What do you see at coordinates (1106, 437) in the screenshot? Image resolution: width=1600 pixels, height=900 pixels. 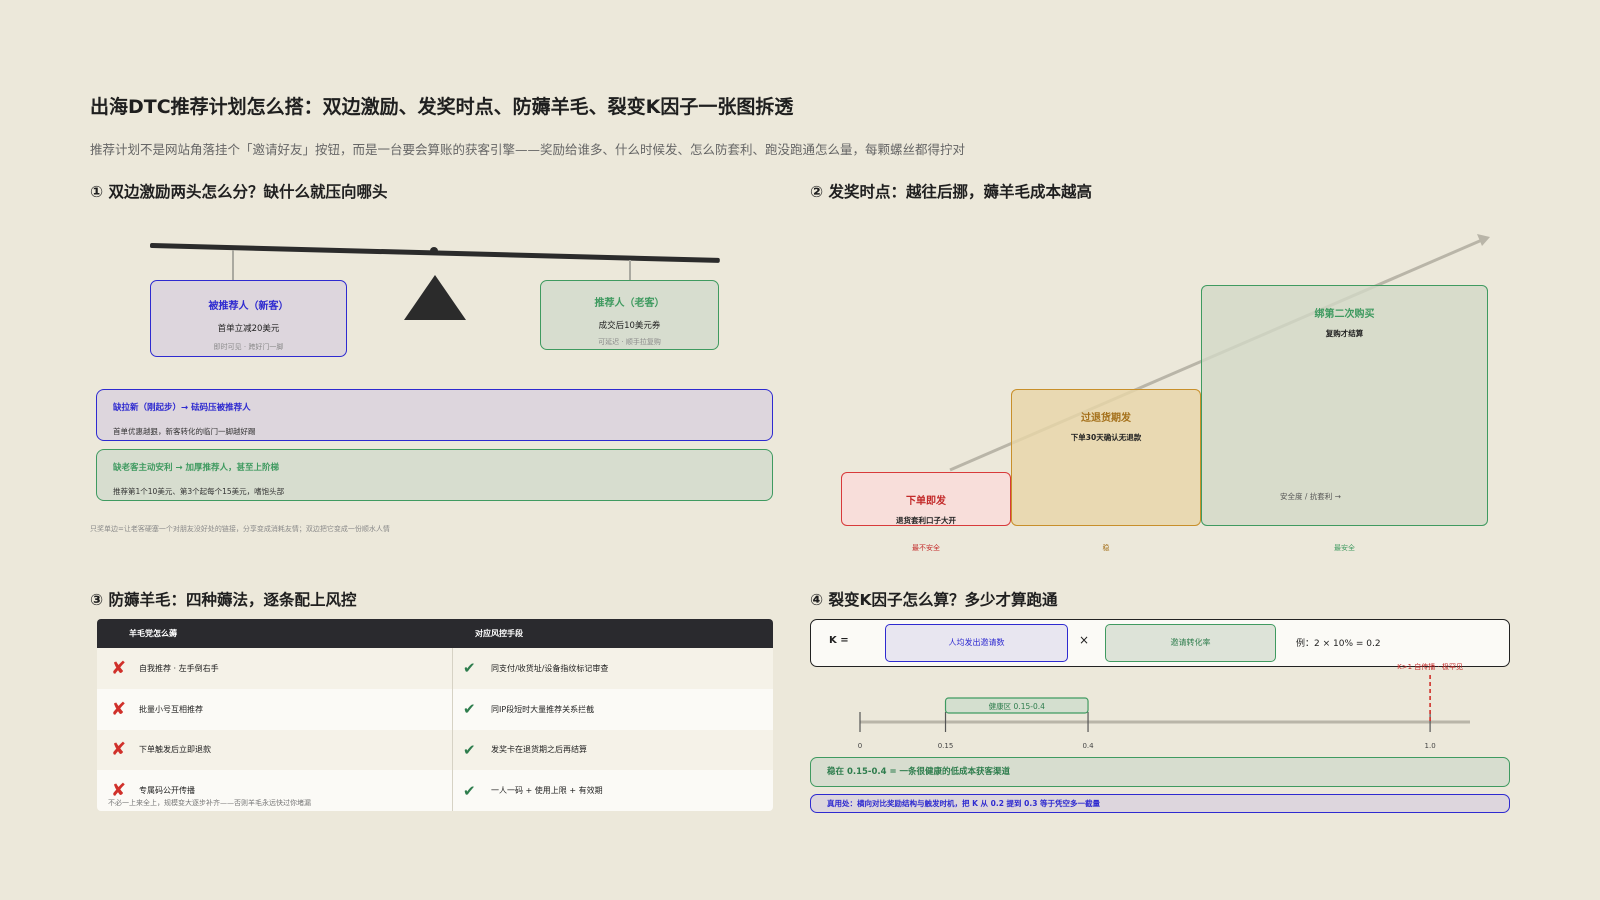 I see `step-after-return-sub: 下单30天确认无退款` at bounding box center [1106, 437].